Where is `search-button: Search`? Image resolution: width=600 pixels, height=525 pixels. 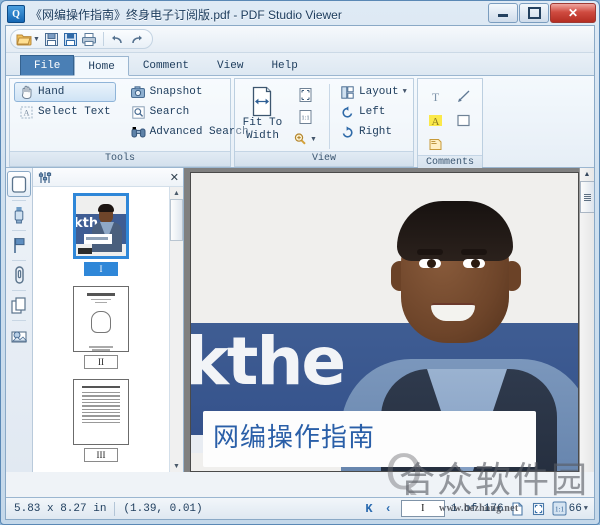 search-button: Search is located at coordinates (179, 112).